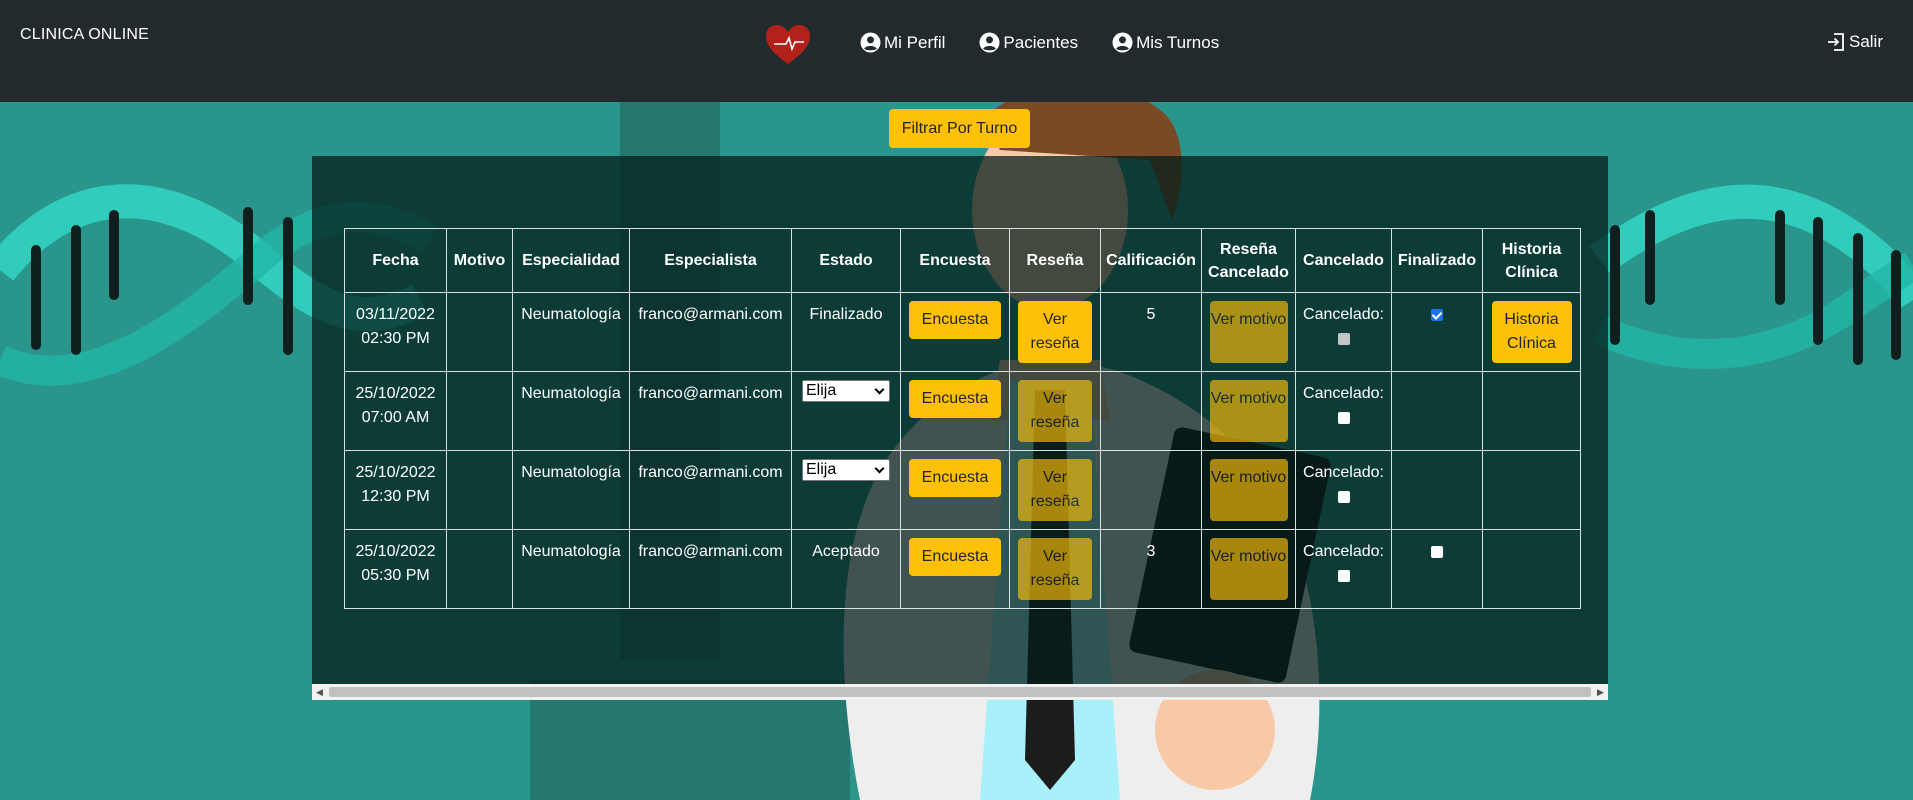  What do you see at coordinates (1248, 260) in the screenshot?
I see `col-header-resena-cancelado: Reseña Cancelado` at bounding box center [1248, 260].